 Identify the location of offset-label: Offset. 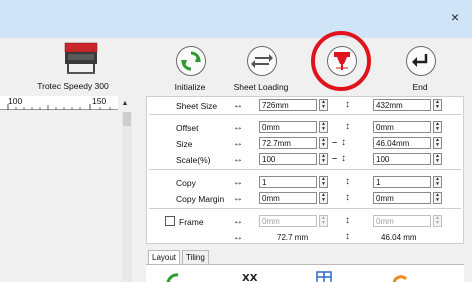
(187, 128).